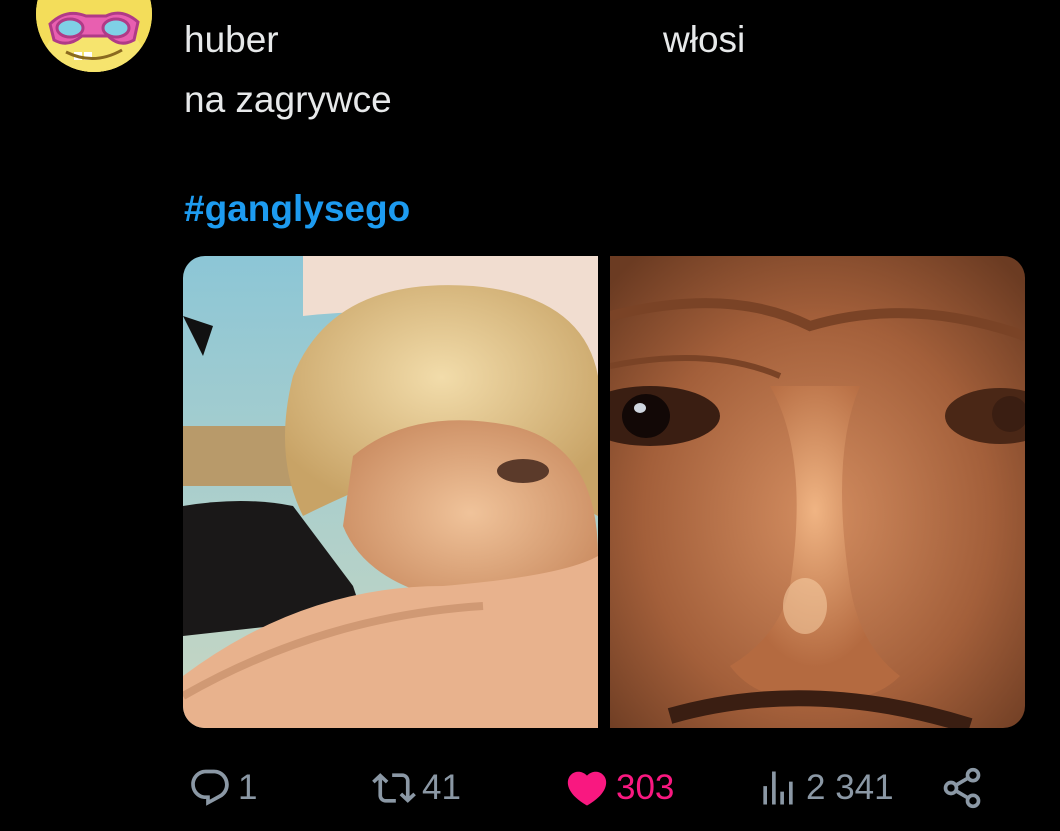 The width and height of the screenshot is (1060, 831). What do you see at coordinates (394, 788) in the screenshot?
I see `retweet-icon` at bounding box center [394, 788].